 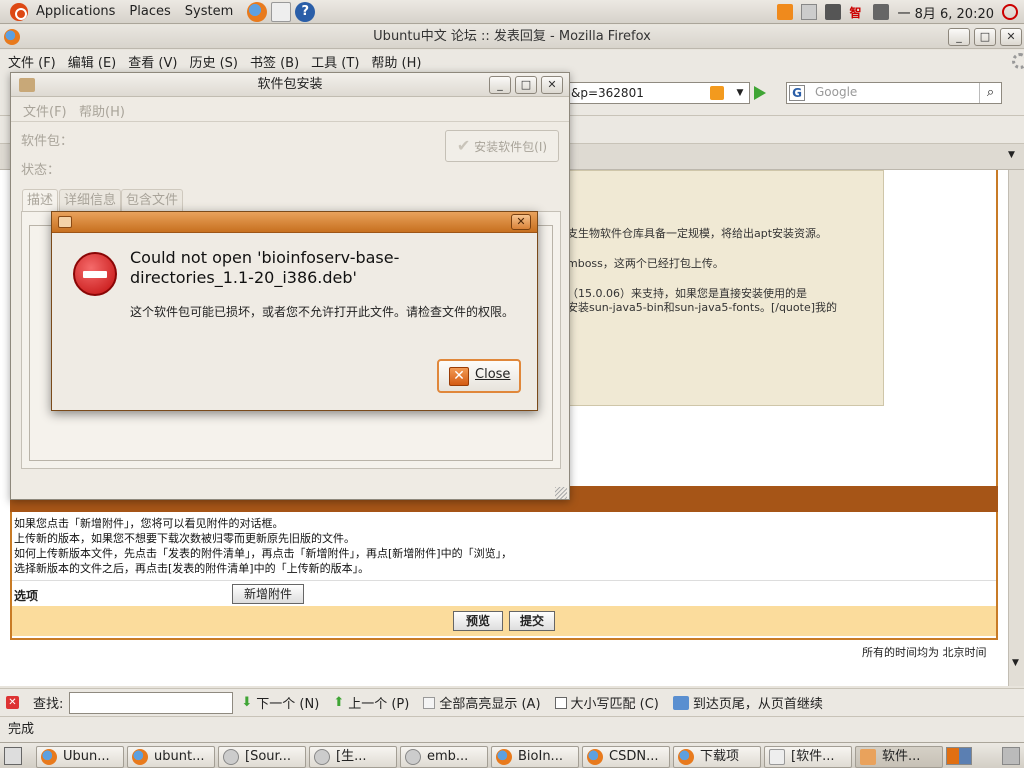 What do you see at coordinates (281, 11) in the screenshot?
I see `mail-launcher-icon` at bounding box center [281, 11].